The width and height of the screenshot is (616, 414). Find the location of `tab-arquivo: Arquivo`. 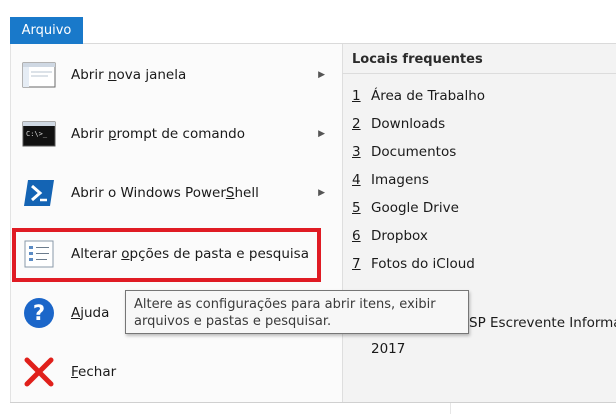

tab-arquivo: Arquivo is located at coordinates (46, 30).